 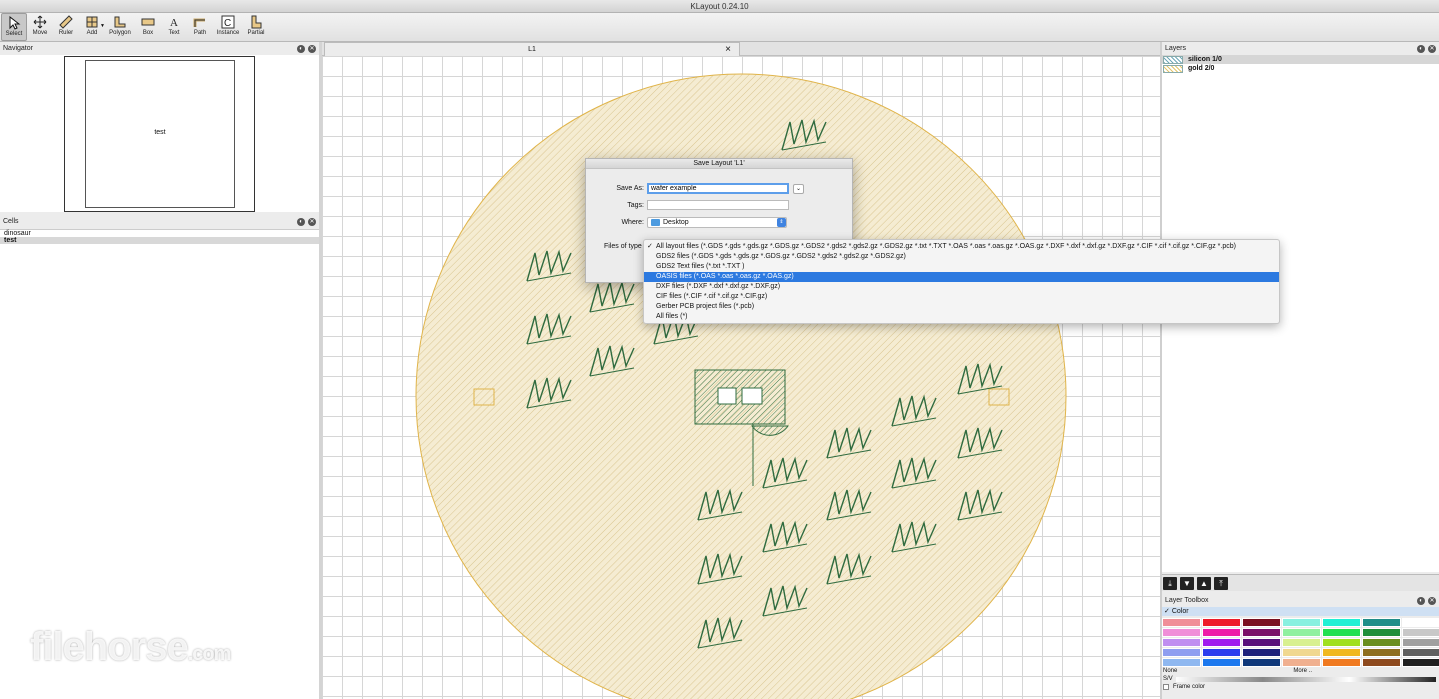 I want to click on save-as-row: Save As: ⌄, so click(x=695, y=188).